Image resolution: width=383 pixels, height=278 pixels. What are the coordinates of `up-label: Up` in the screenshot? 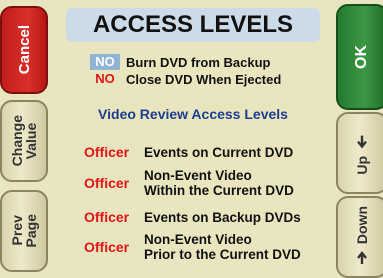 It's located at (362, 165).